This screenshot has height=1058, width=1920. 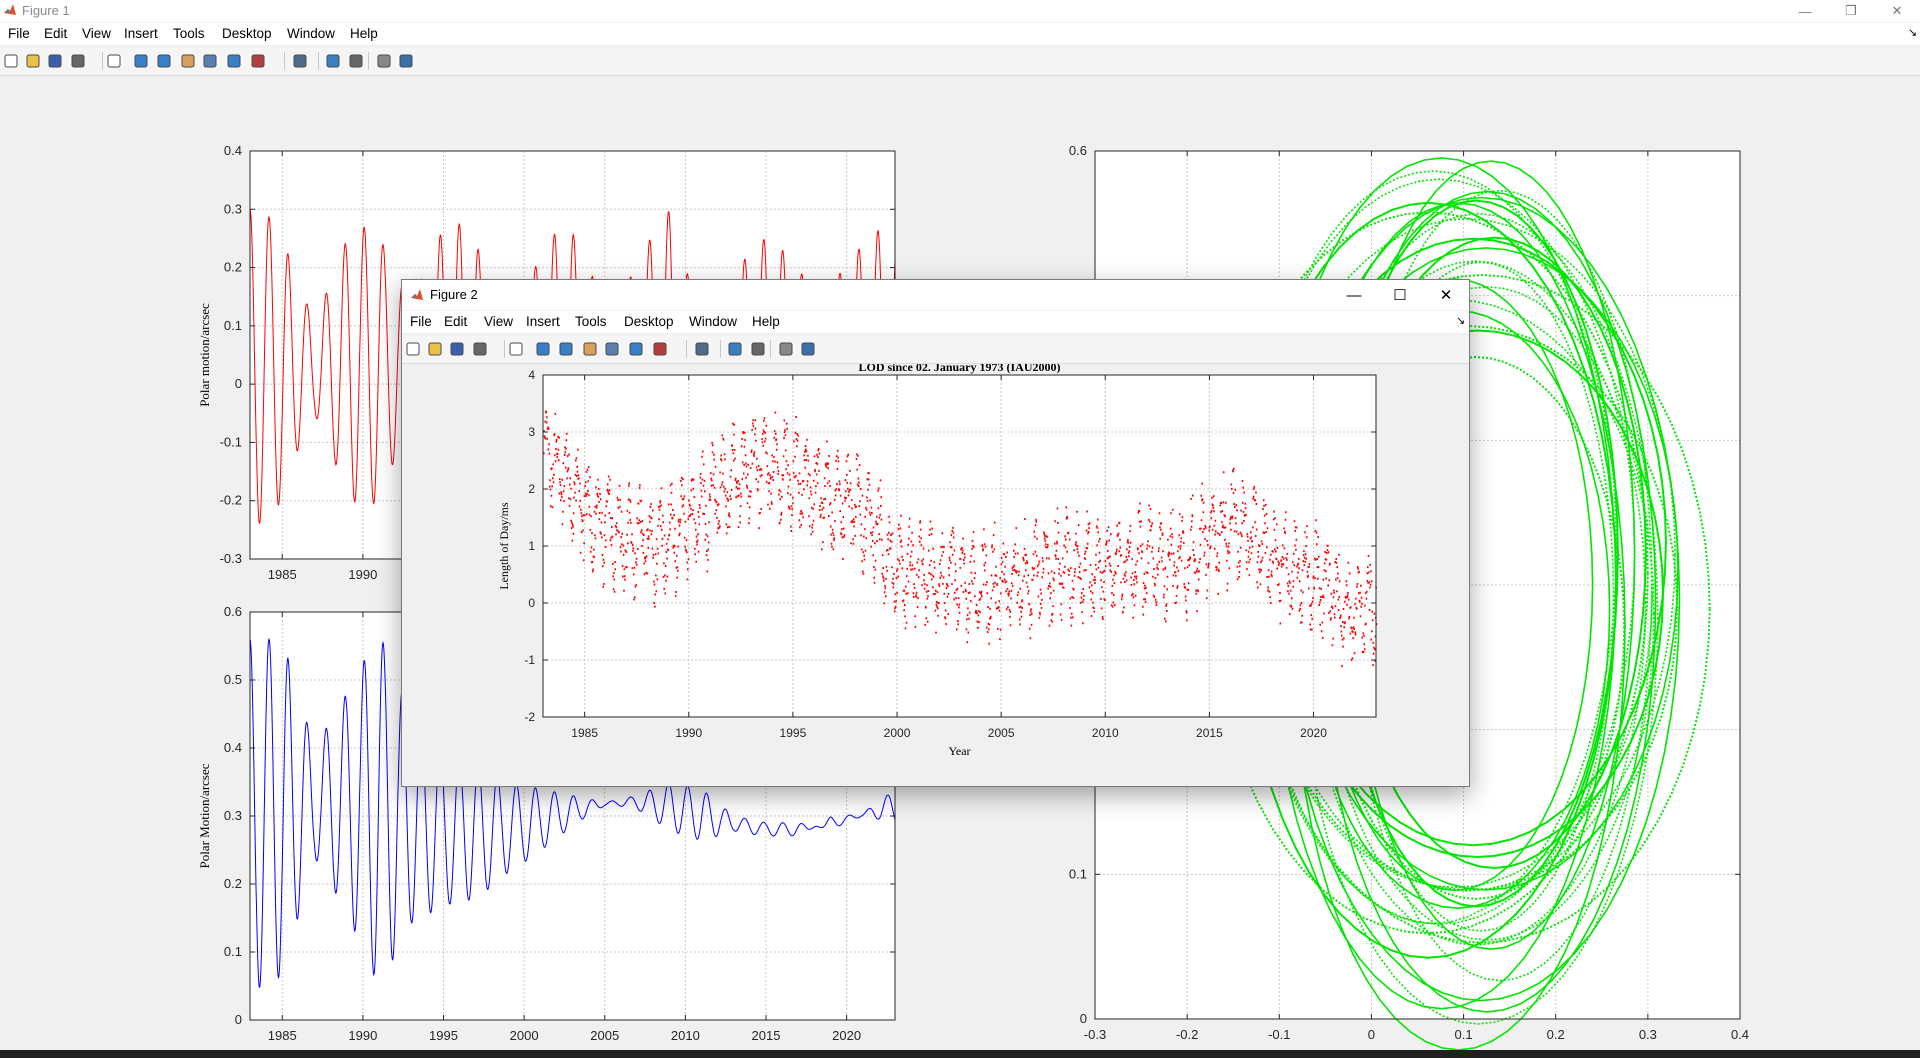 What do you see at coordinates (685, 1035) in the screenshot?
I see `x-tick-label: 2010` at bounding box center [685, 1035].